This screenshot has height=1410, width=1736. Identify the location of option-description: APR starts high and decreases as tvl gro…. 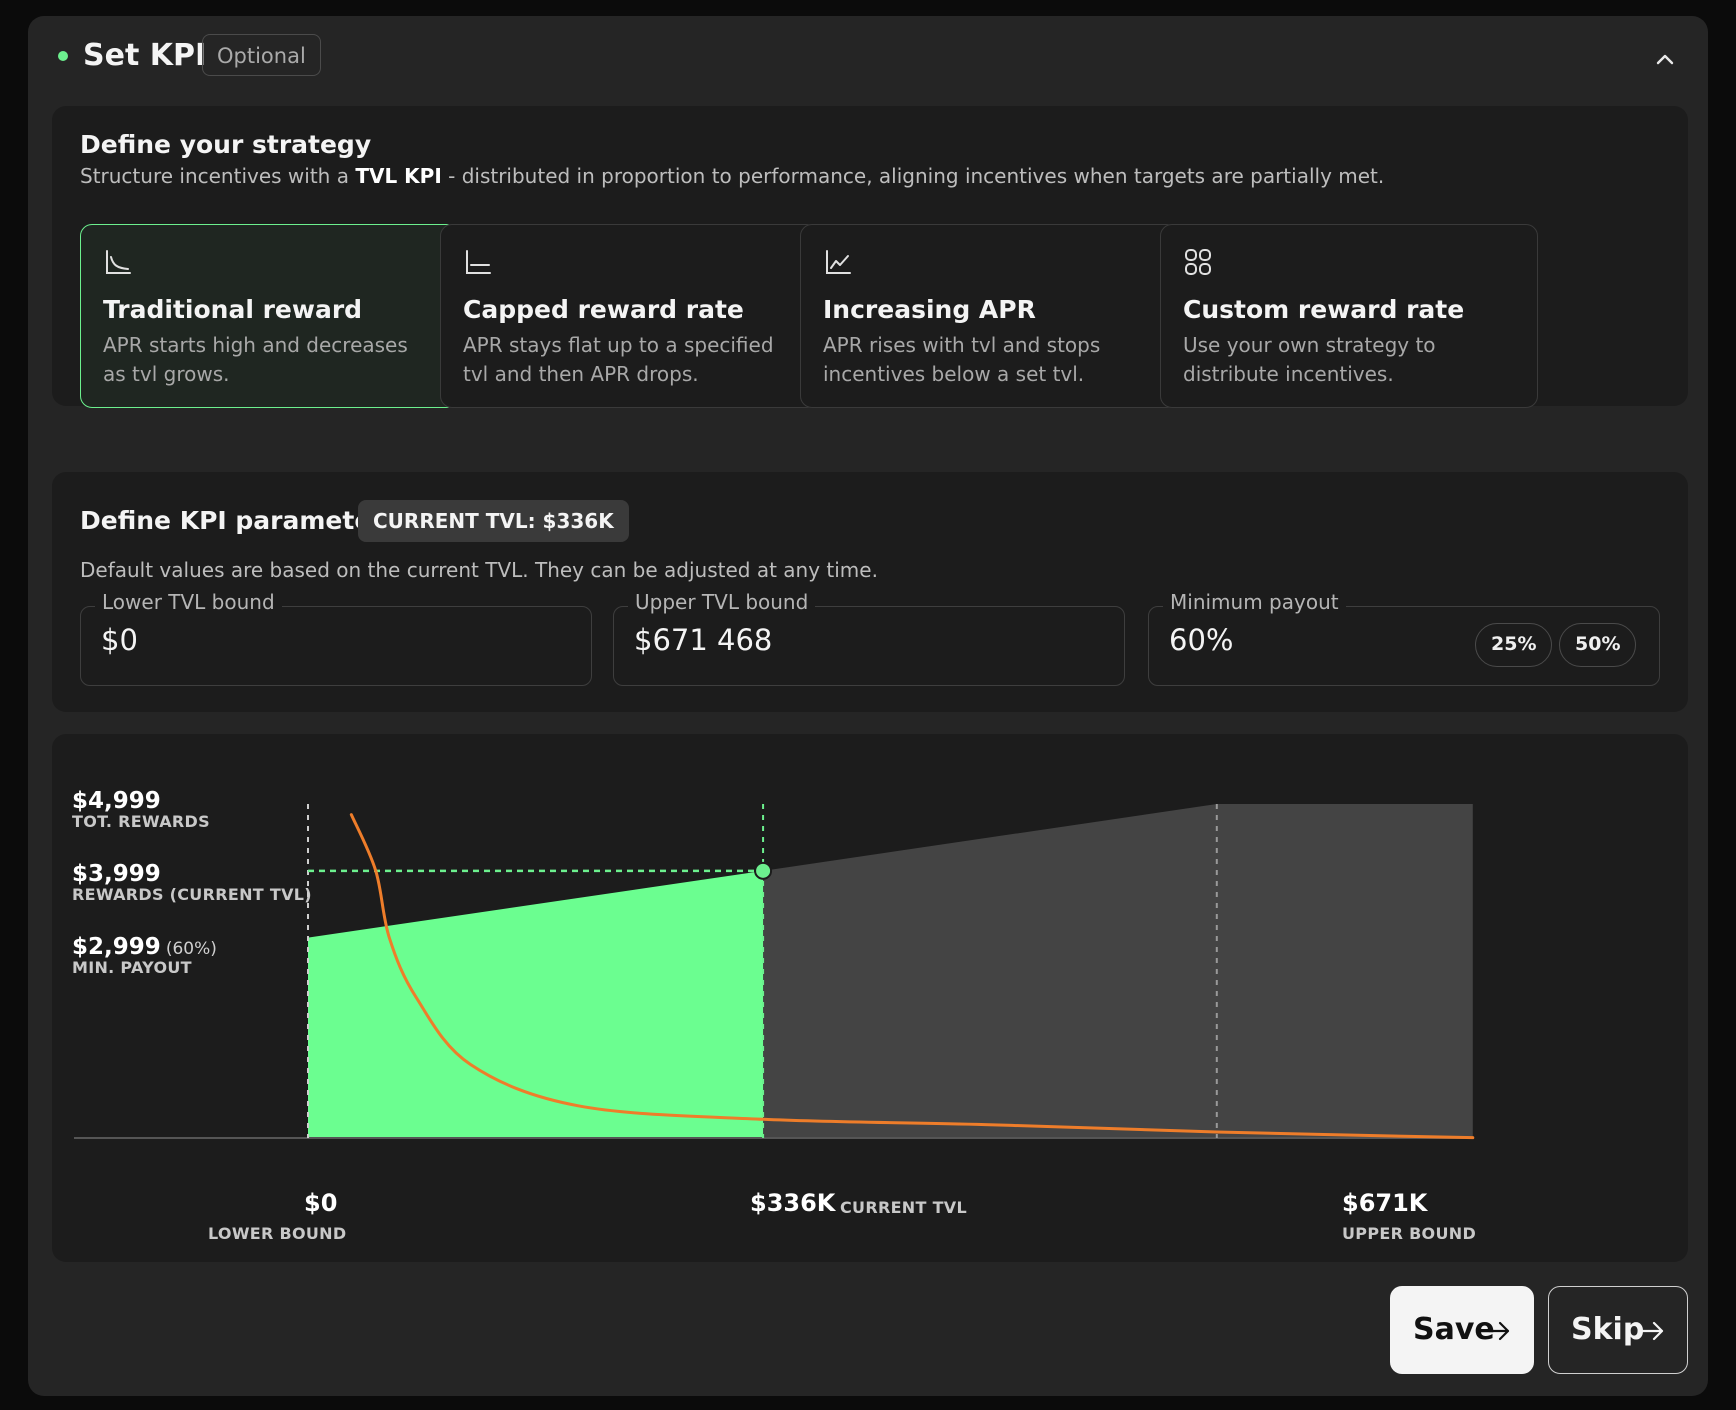
(255, 359).